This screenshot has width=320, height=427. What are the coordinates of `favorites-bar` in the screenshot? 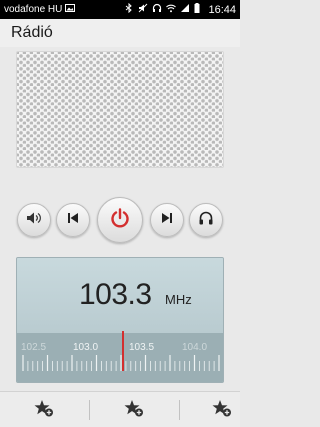 It's located at (120, 409).